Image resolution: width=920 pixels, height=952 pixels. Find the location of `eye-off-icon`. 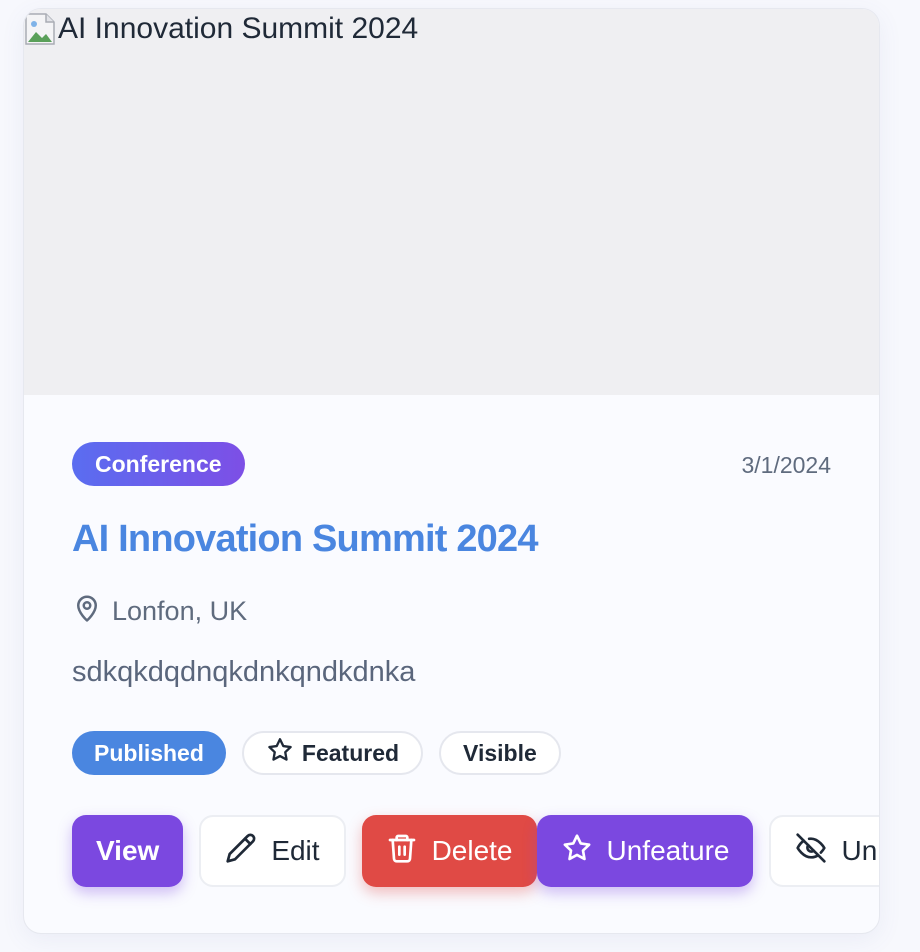

eye-off-icon is located at coordinates (811, 851).